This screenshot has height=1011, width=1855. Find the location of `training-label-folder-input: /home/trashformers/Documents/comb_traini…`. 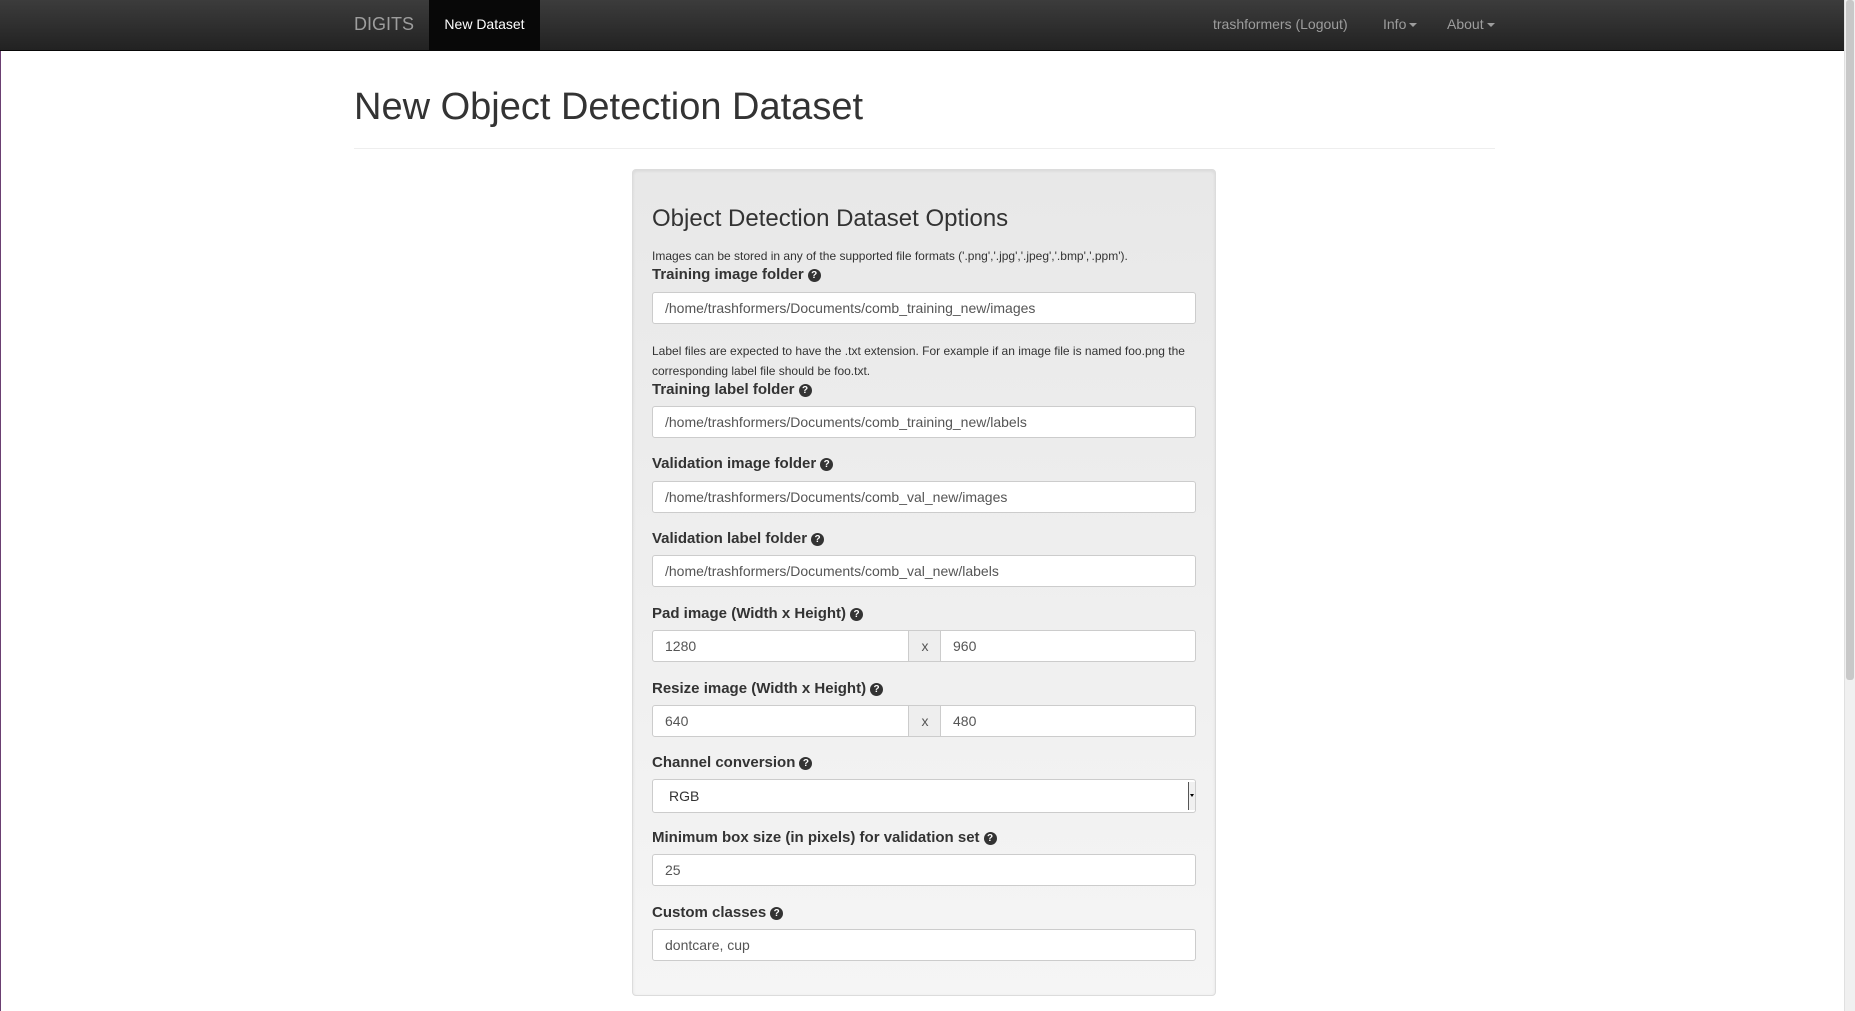

training-label-folder-input: /home/trashformers/Documents/comb_traini… is located at coordinates (924, 422).